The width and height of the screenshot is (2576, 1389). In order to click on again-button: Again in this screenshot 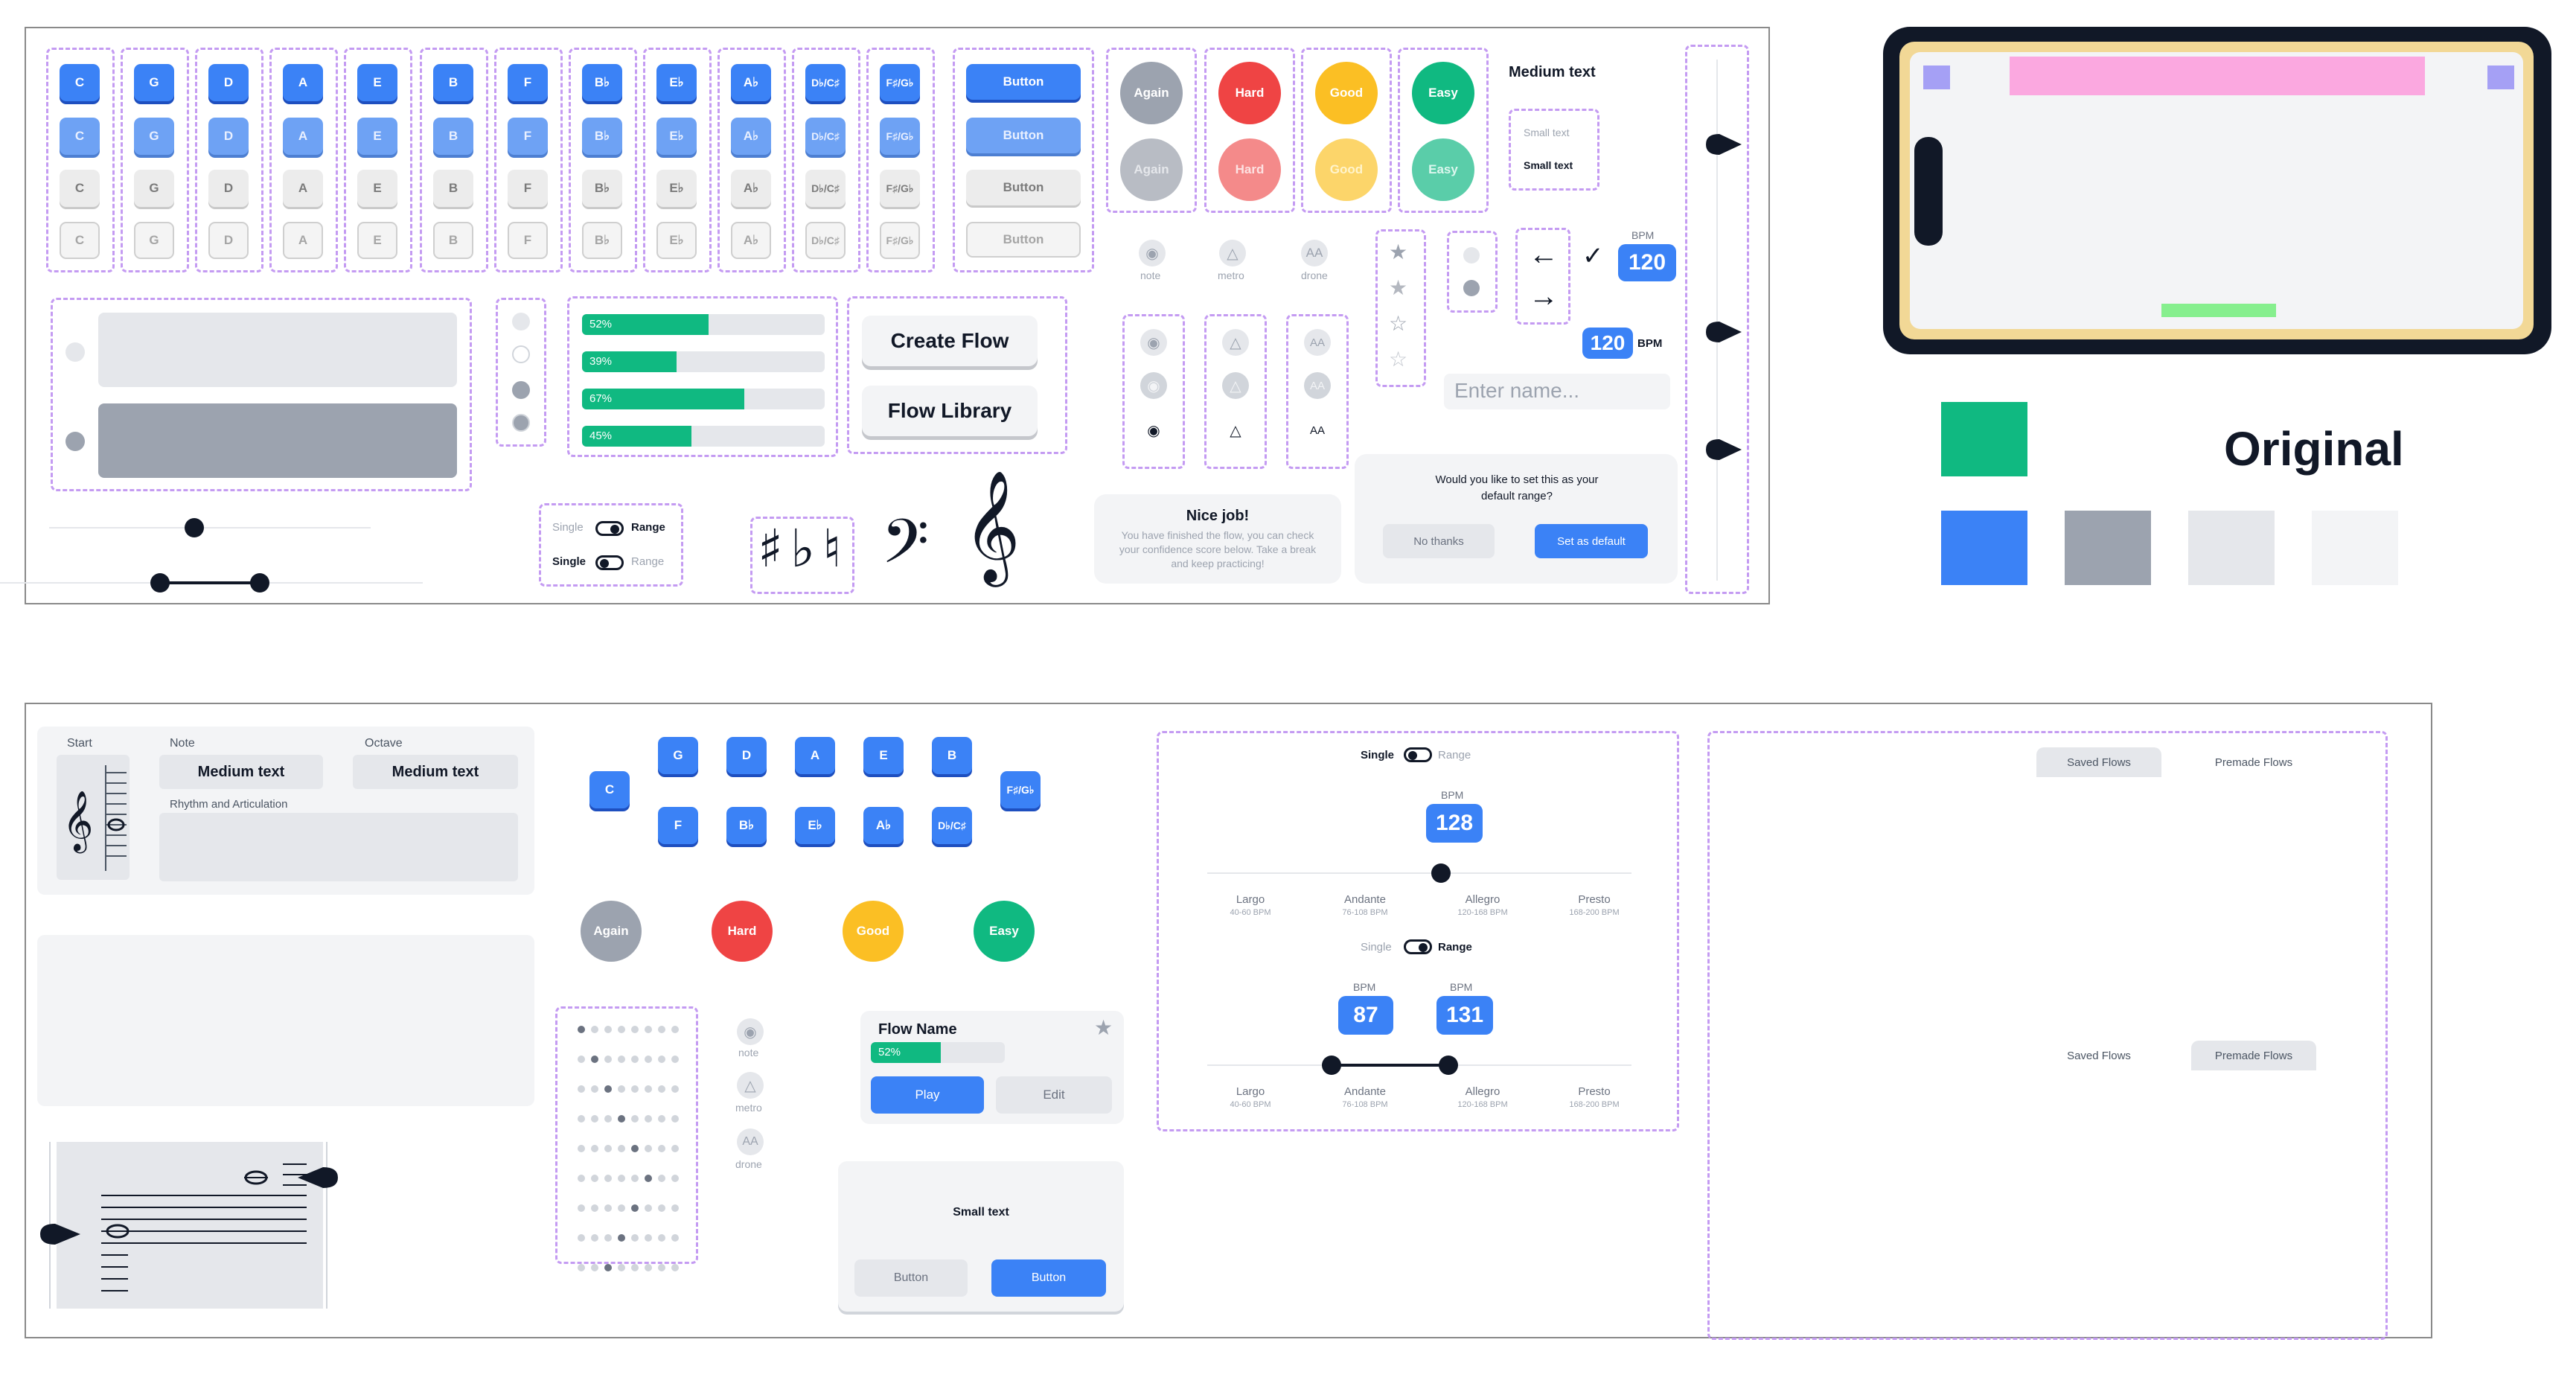, I will do `click(1151, 93)`.